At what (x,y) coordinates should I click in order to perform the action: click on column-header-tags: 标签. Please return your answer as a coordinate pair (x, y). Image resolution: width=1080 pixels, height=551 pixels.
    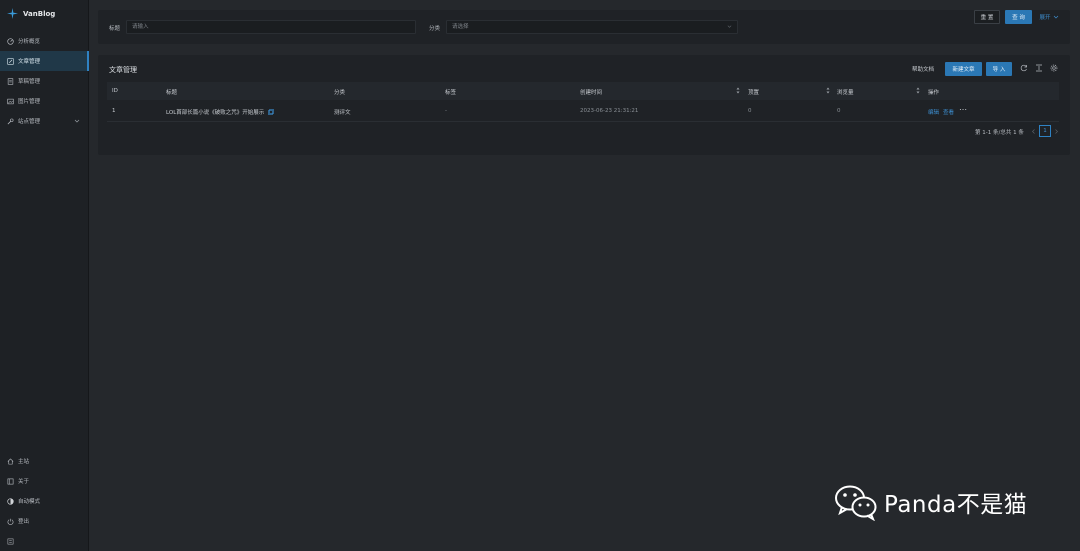
    Looking at the image, I should click on (450, 92).